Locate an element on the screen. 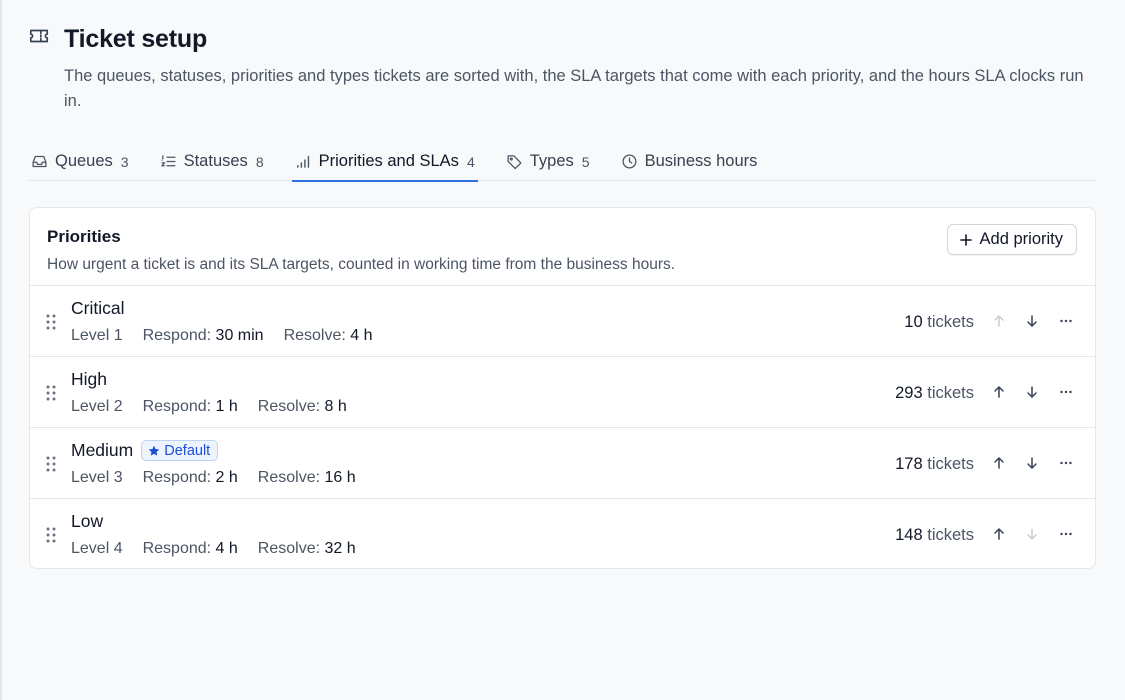 The width and height of the screenshot is (1125, 700). tab-label: Business hours is located at coordinates (701, 161).